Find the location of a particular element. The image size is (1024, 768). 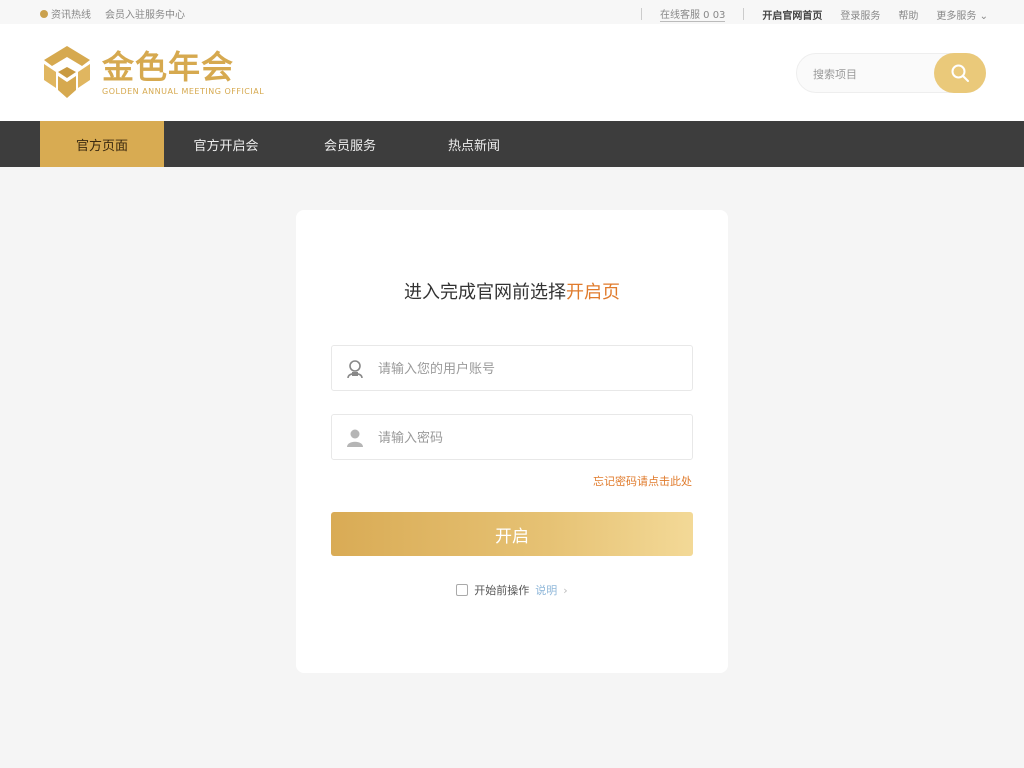

forgot-password-link: 忘记密码请点击此处 is located at coordinates (642, 481).